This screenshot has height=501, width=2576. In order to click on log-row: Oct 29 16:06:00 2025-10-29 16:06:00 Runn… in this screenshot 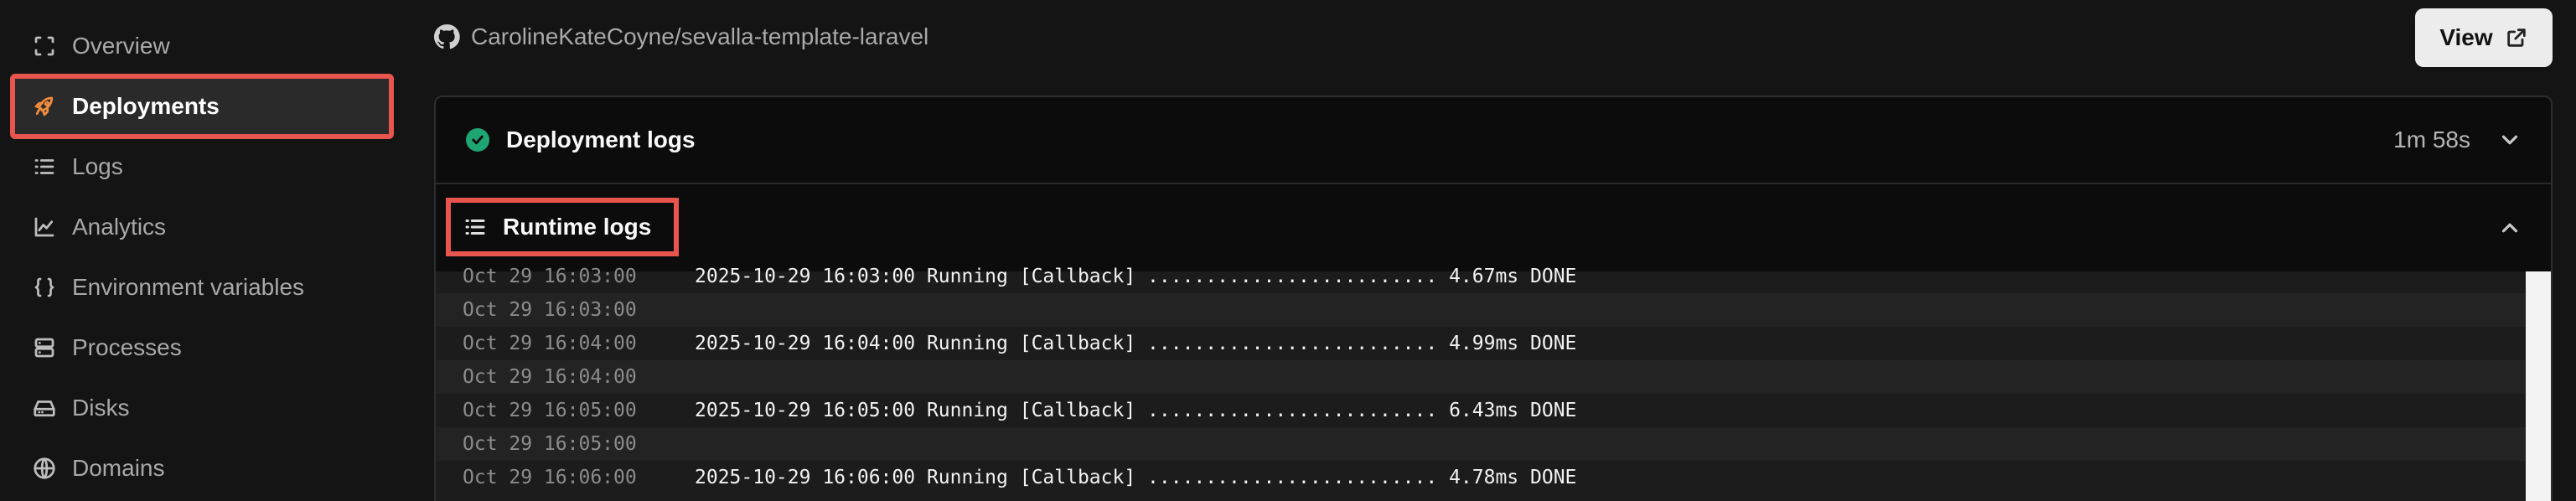, I will do `click(1481, 478)`.